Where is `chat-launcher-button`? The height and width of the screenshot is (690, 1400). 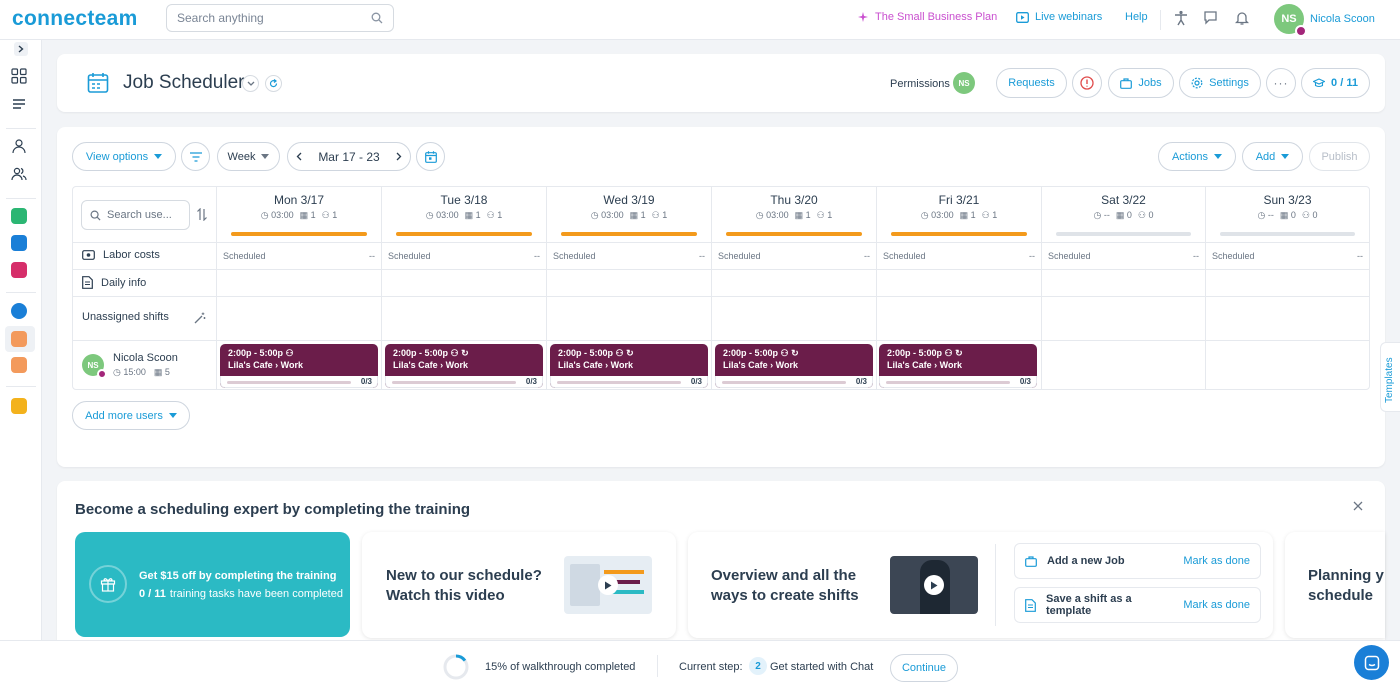 chat-launcher-button is located at coordinates (1371, 662).